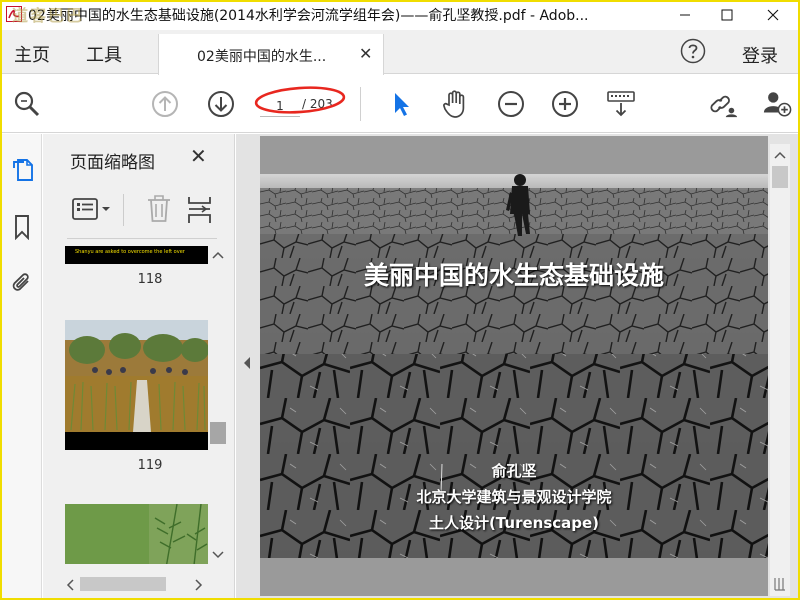 This screenshot has height=600, width=800. Describe the element at coordinates (218, 433) in the screenshot. I see `thumbnail-scroll-thumb` at that location.